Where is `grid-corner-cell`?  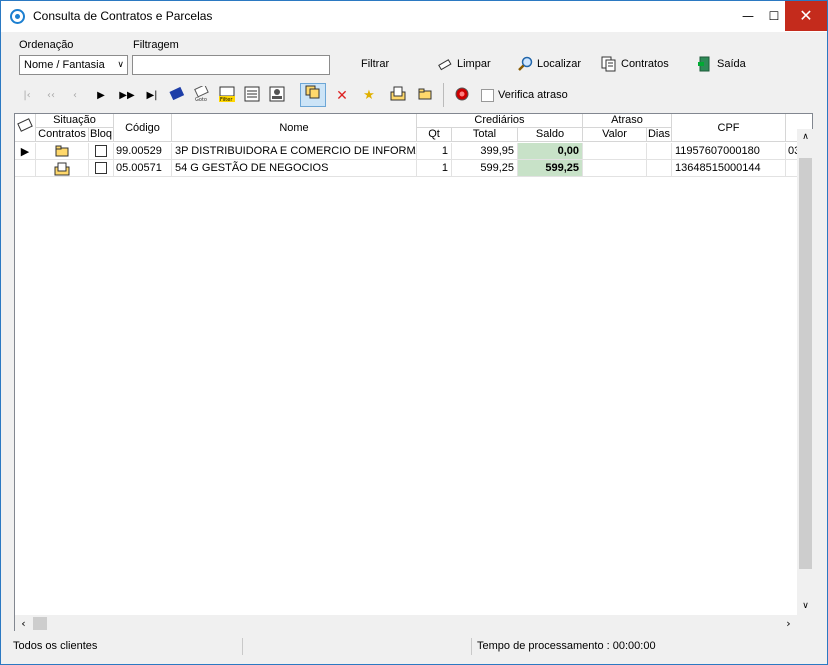
grid-corner-cell is located at coordinates (25, 128).